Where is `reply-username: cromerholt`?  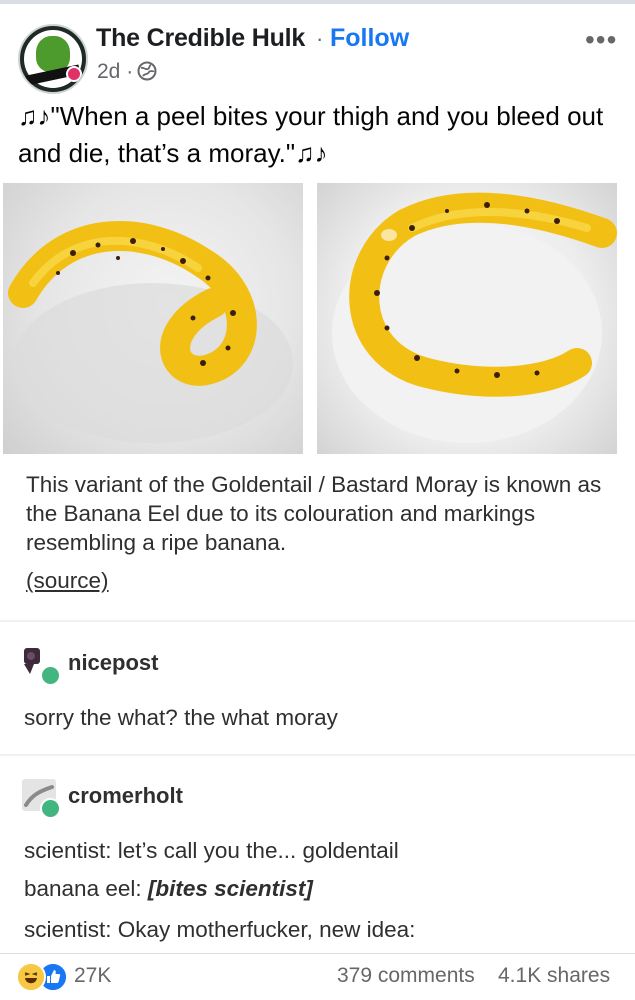
reply-username: cromerholt is located at coordinates (125, 796).